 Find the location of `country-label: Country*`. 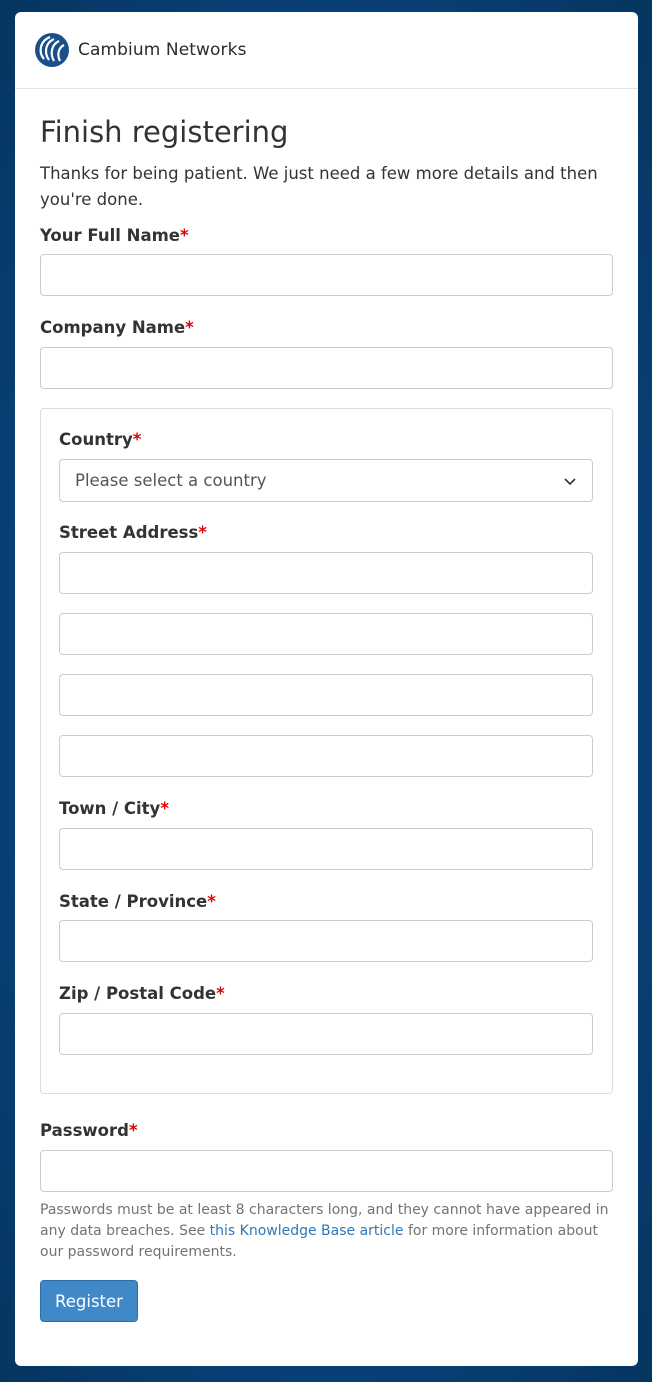

country-label: Country* is located at coordinates (100, 439).